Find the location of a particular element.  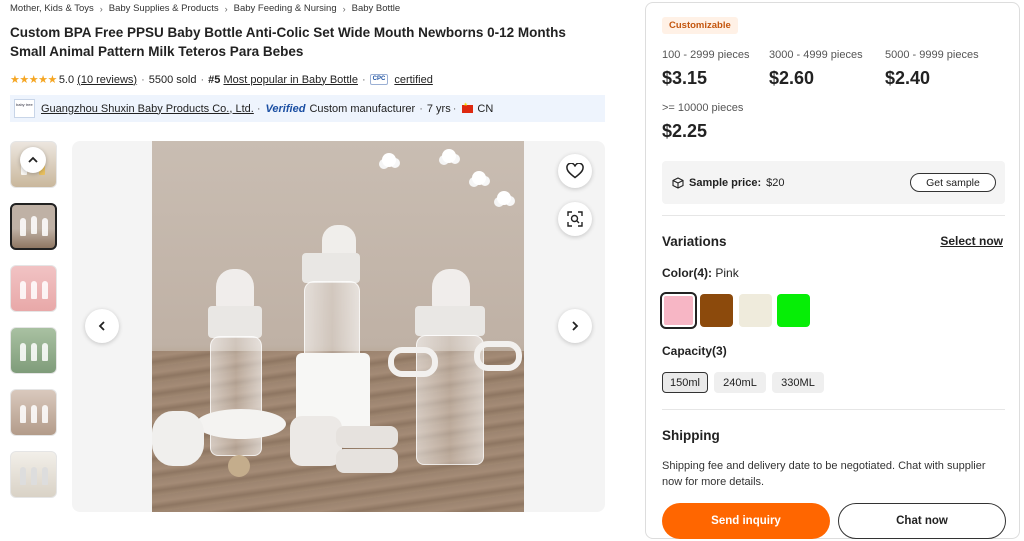

thumbnails-scroll-up-button is located at coordinates (33, 160).